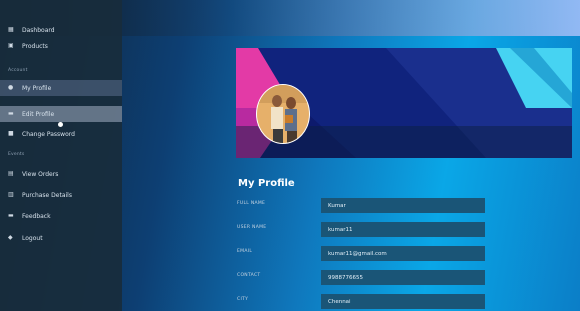 The width and height of the screenshot is (580, 311). I want to click on city-field: Chennai, so click(403, 301).